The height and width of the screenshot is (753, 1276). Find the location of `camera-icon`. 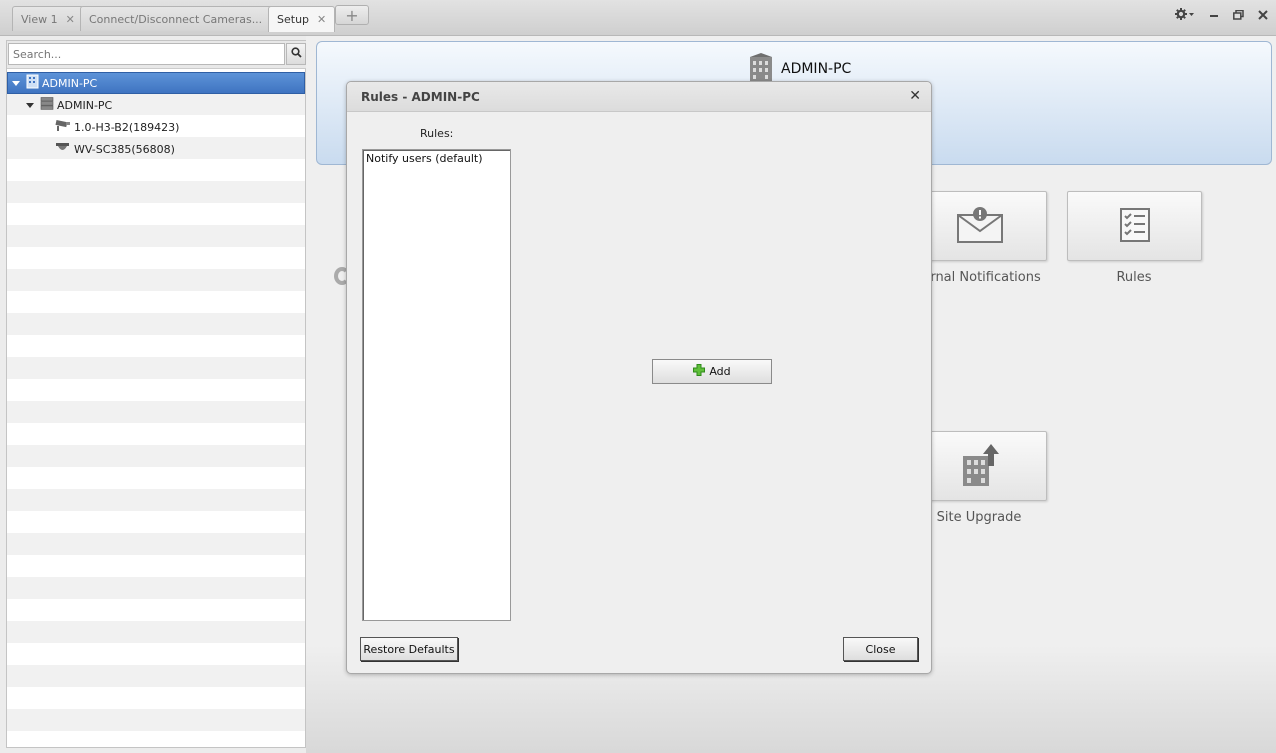

camera-icon is located at coordinates (63, 127).